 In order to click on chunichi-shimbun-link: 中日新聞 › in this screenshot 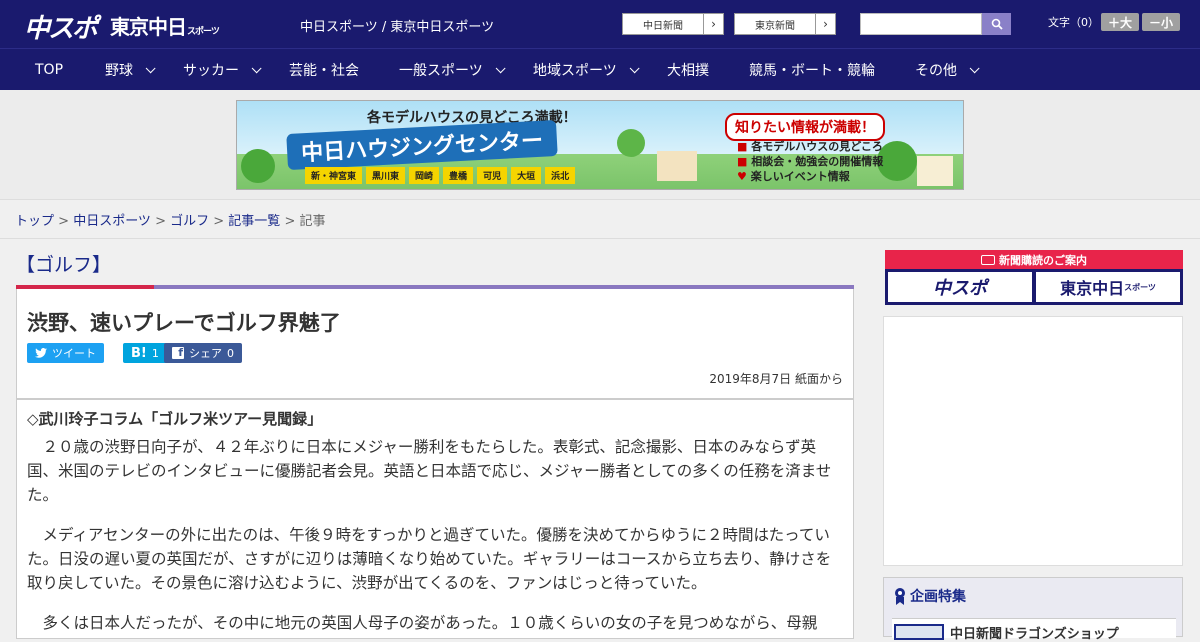, I will do `click(673, 24)`.